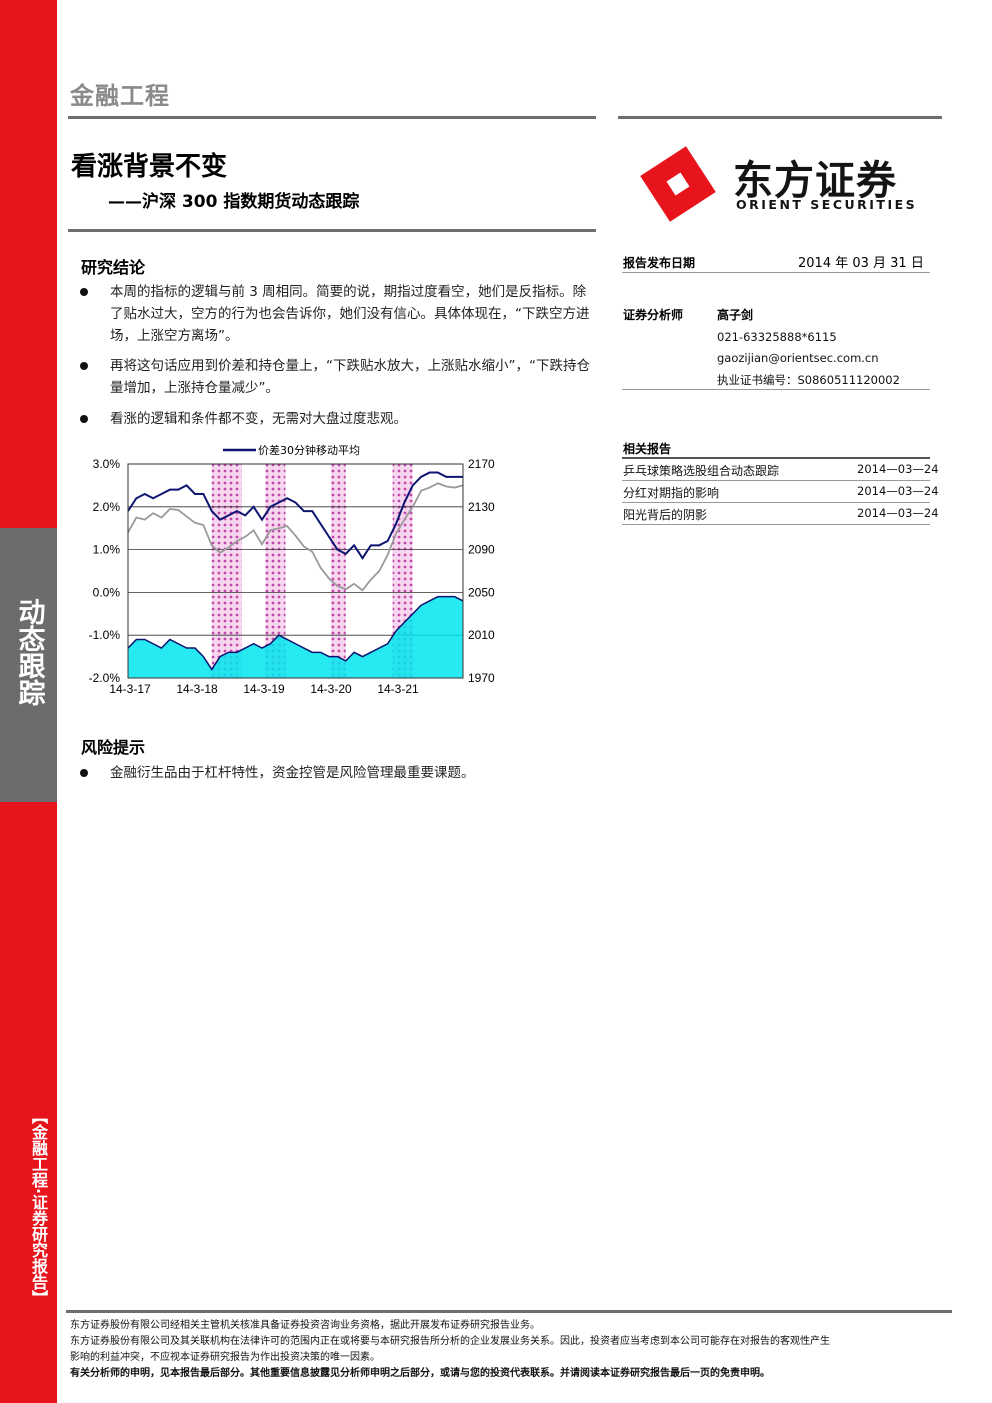 This screenshot has height=1403, width=992. I want to click on x-tick-label: 14-3-19, so click(264, 689).